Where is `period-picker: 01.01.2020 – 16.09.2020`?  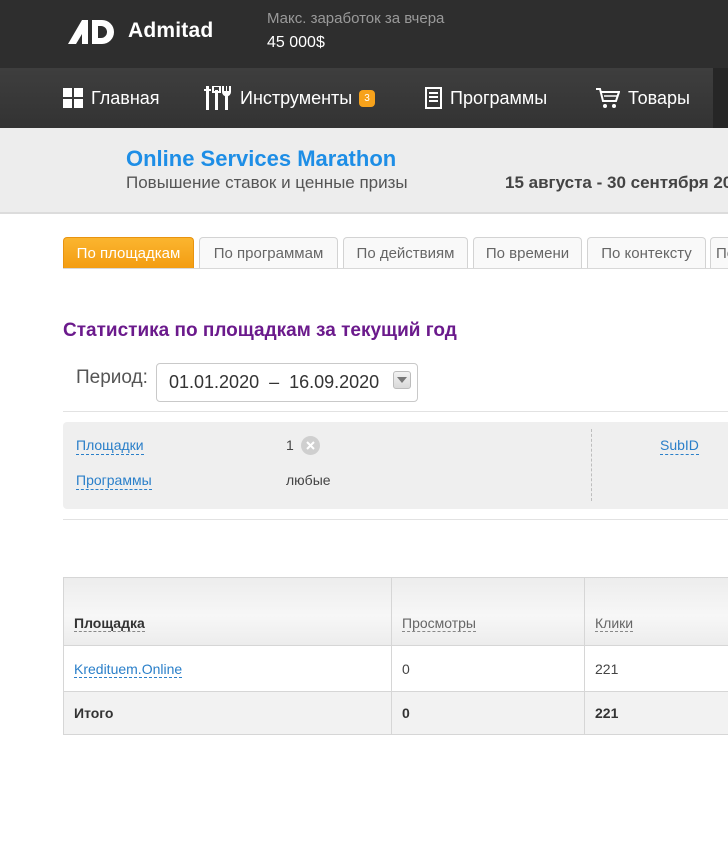
period-picker: 01.01.2020 – 16.09.2020 is located at coordinates (287, 382).